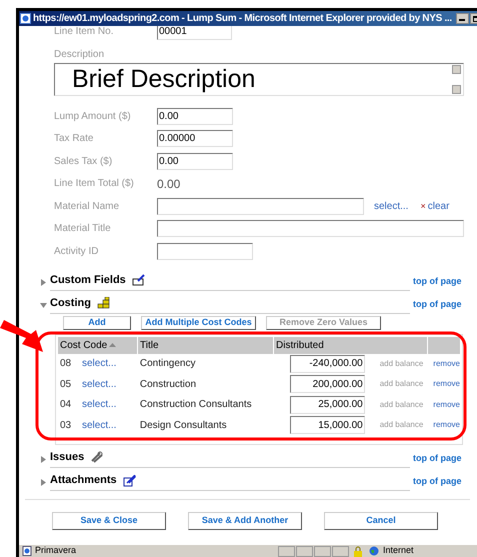 Image resolution: width=477 pixels, height=557 pixels. What do you see at coordinates (183, 425) in the screenshot?
I see `table-cell-text: Design Consultants` at bounding box center [183, 425].